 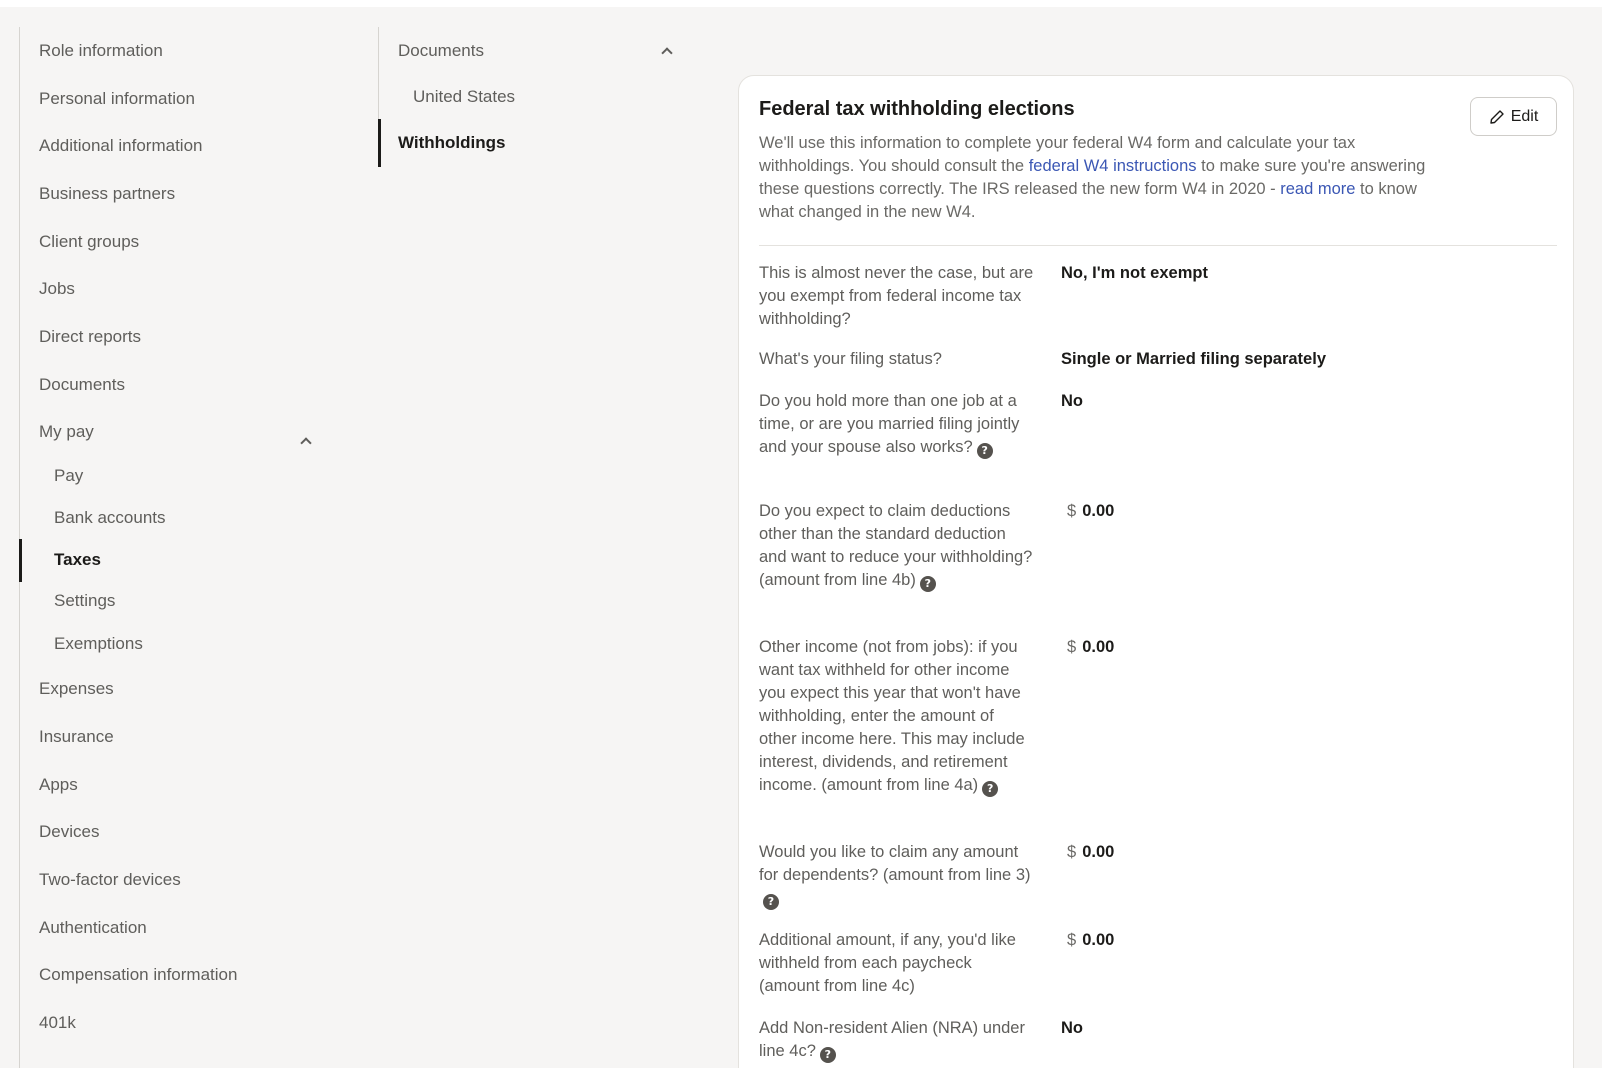 I want to click on edit-button: Edit, so click(x=1513, y=116).